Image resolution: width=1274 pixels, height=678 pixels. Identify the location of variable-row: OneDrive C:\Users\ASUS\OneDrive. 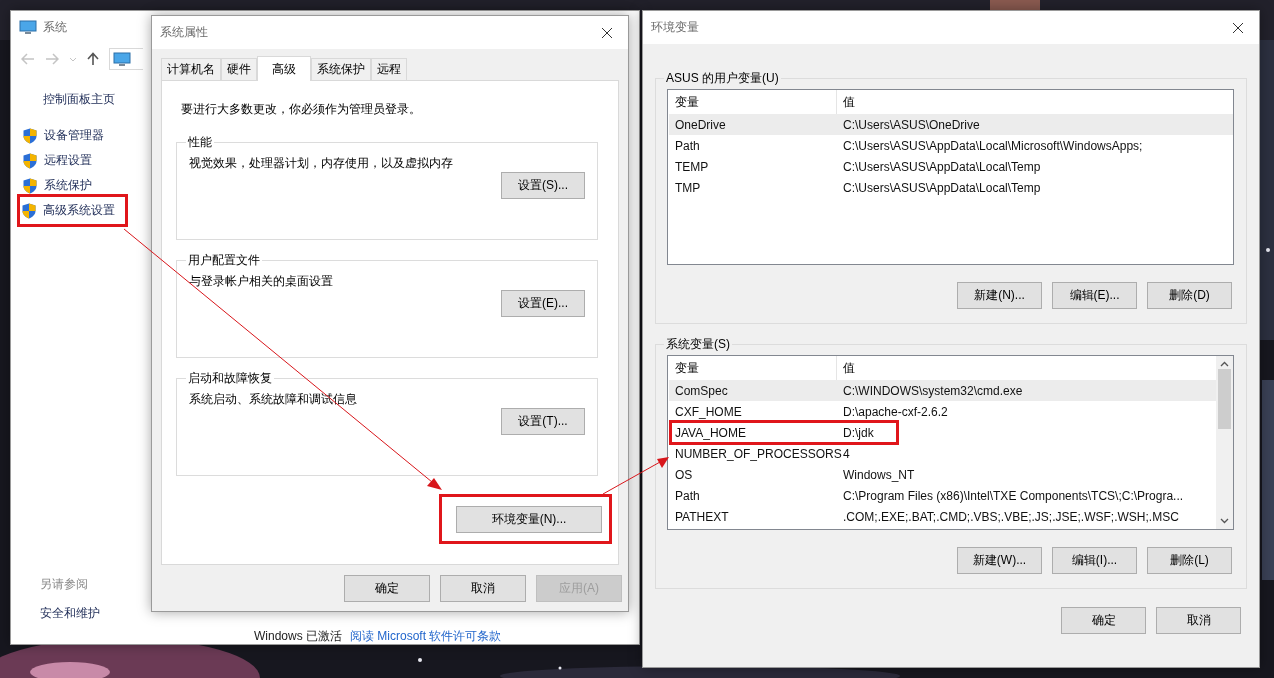
(951, 124).